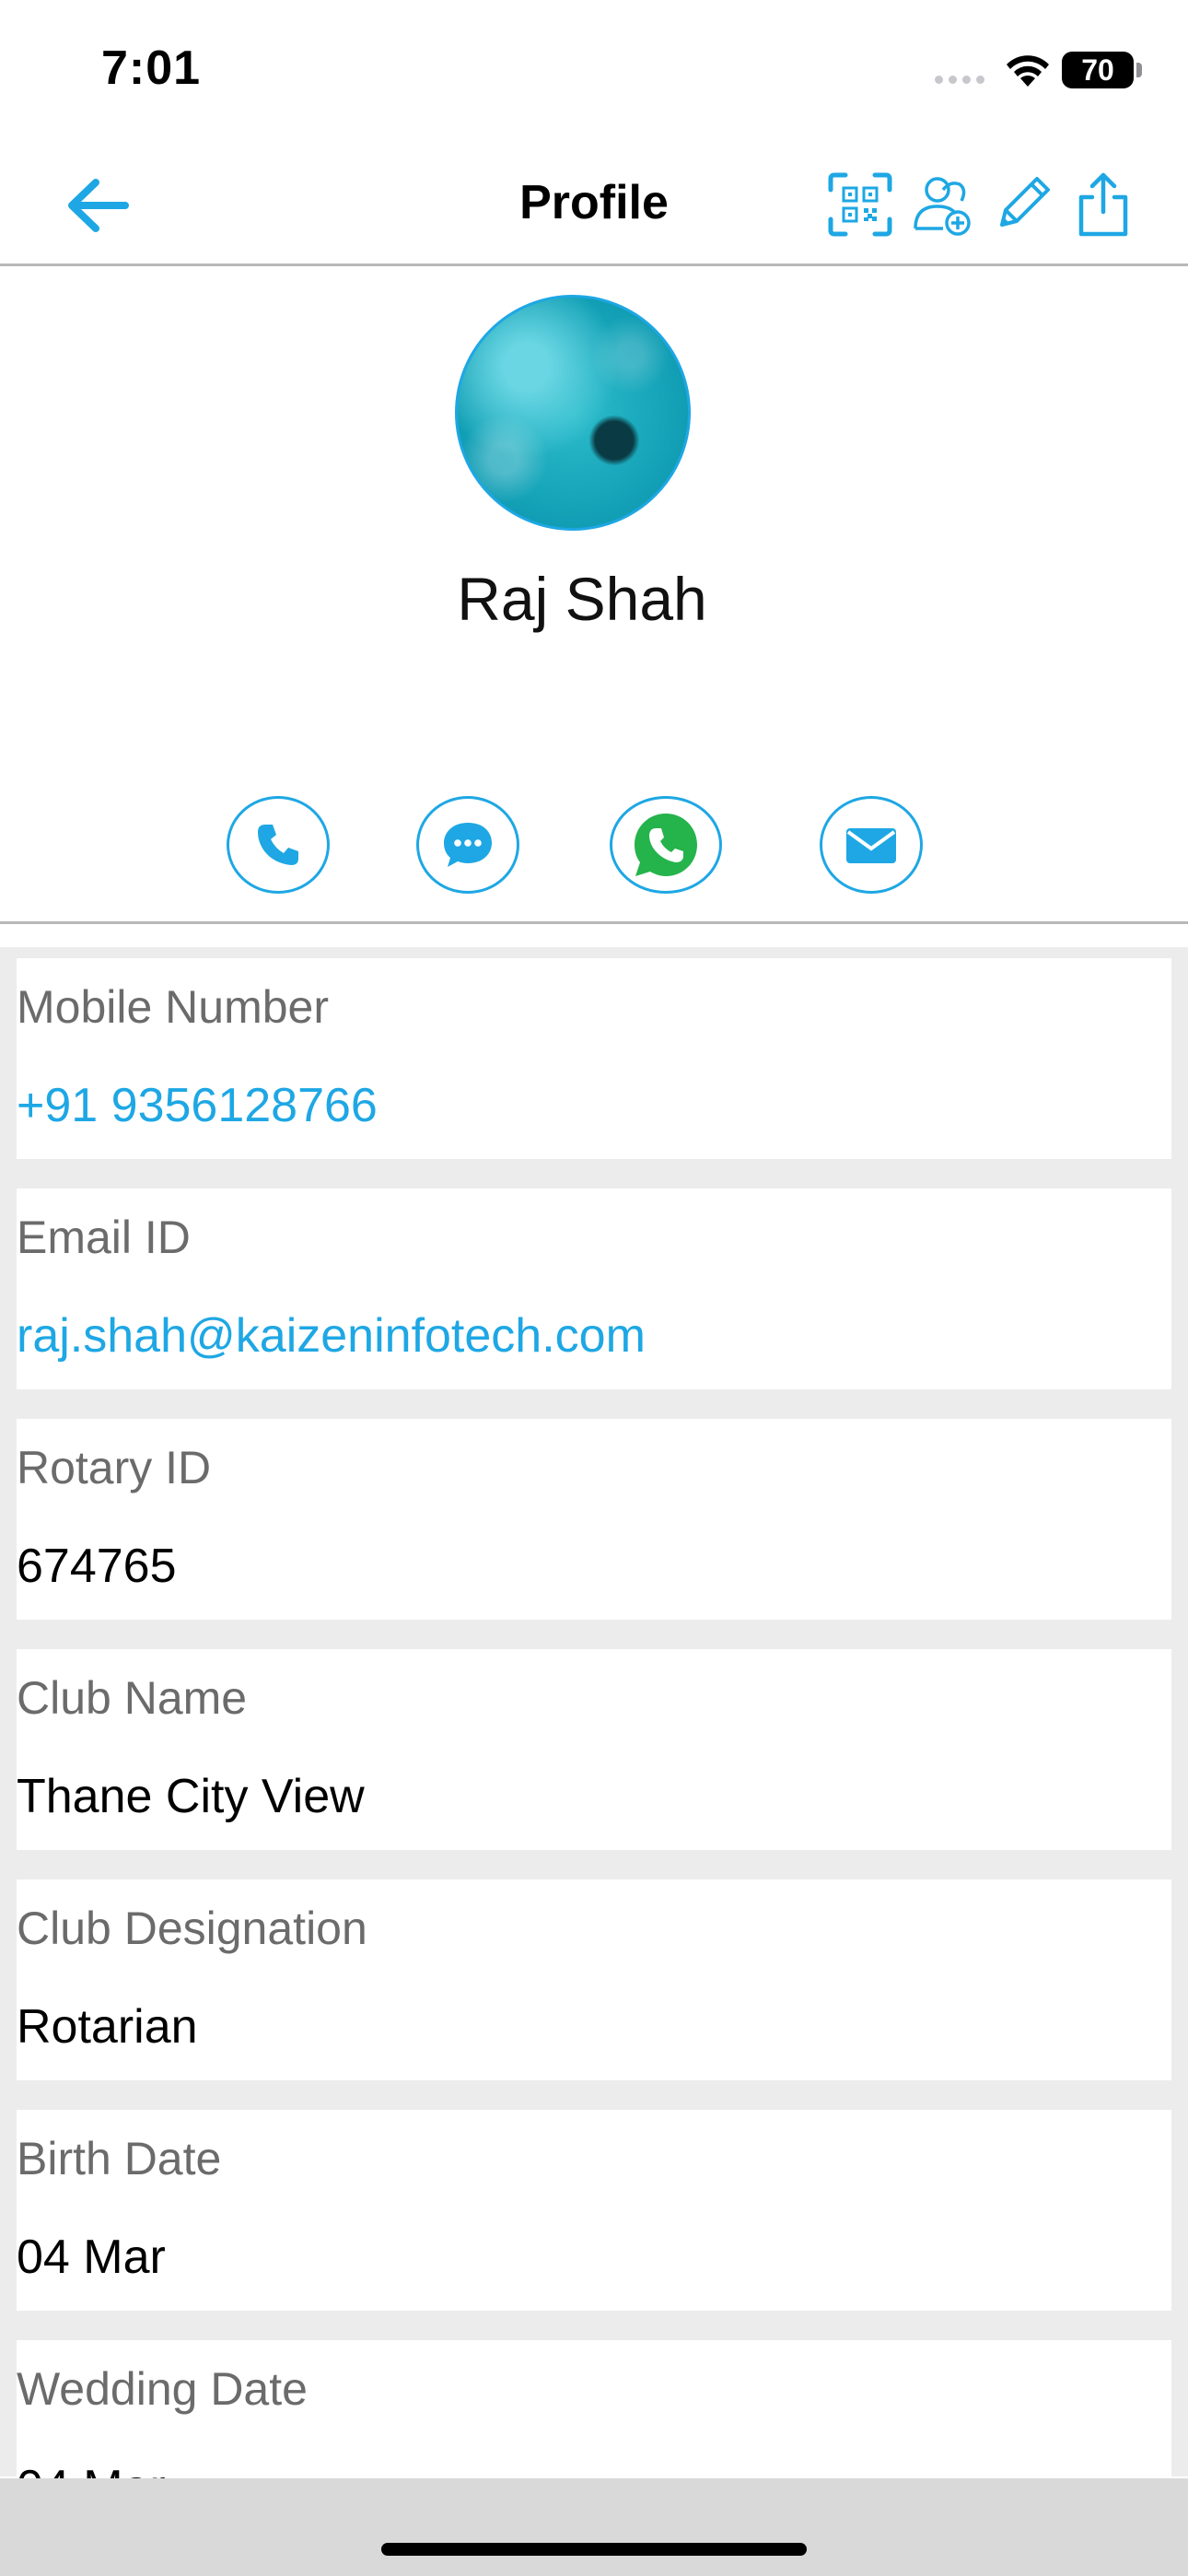 This screenshot has height=2576, width=1188. What do you see at coordinates (959, 80) in the screenshot?
I see `cellular-signal-icon` at bounding box center [959, 80].